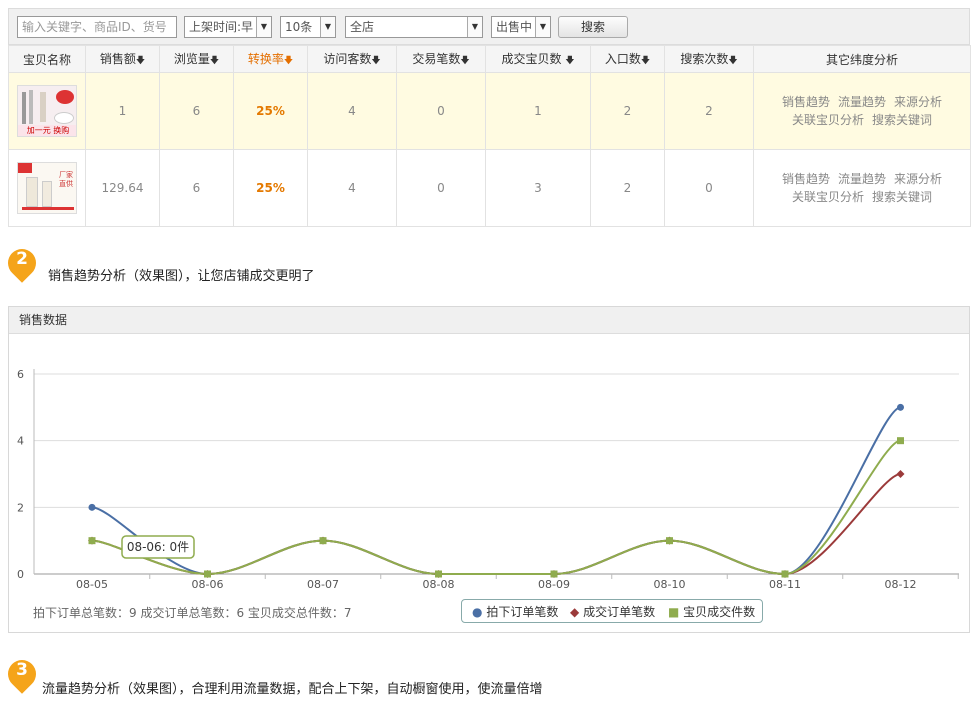 The height and width of the screenshot is (703, 974). Describe the element at coordinates (709, 188) in the screenshot. I see `searches-cell: 0` at that location.